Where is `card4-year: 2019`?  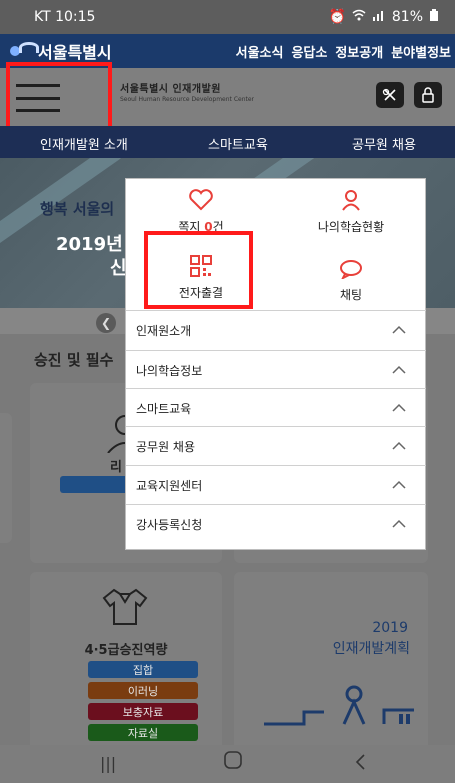
card4-year: 2019 is located at coordinates (390, 628).